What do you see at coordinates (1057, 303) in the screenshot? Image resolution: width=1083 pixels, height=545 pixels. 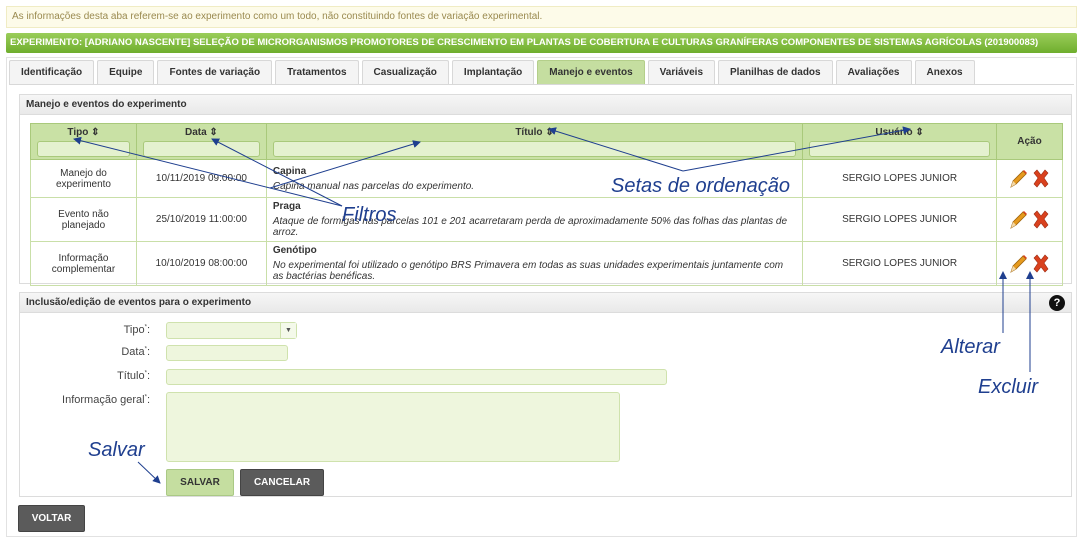 I see `help-icon: ?` at bounding box center [1057, 303].